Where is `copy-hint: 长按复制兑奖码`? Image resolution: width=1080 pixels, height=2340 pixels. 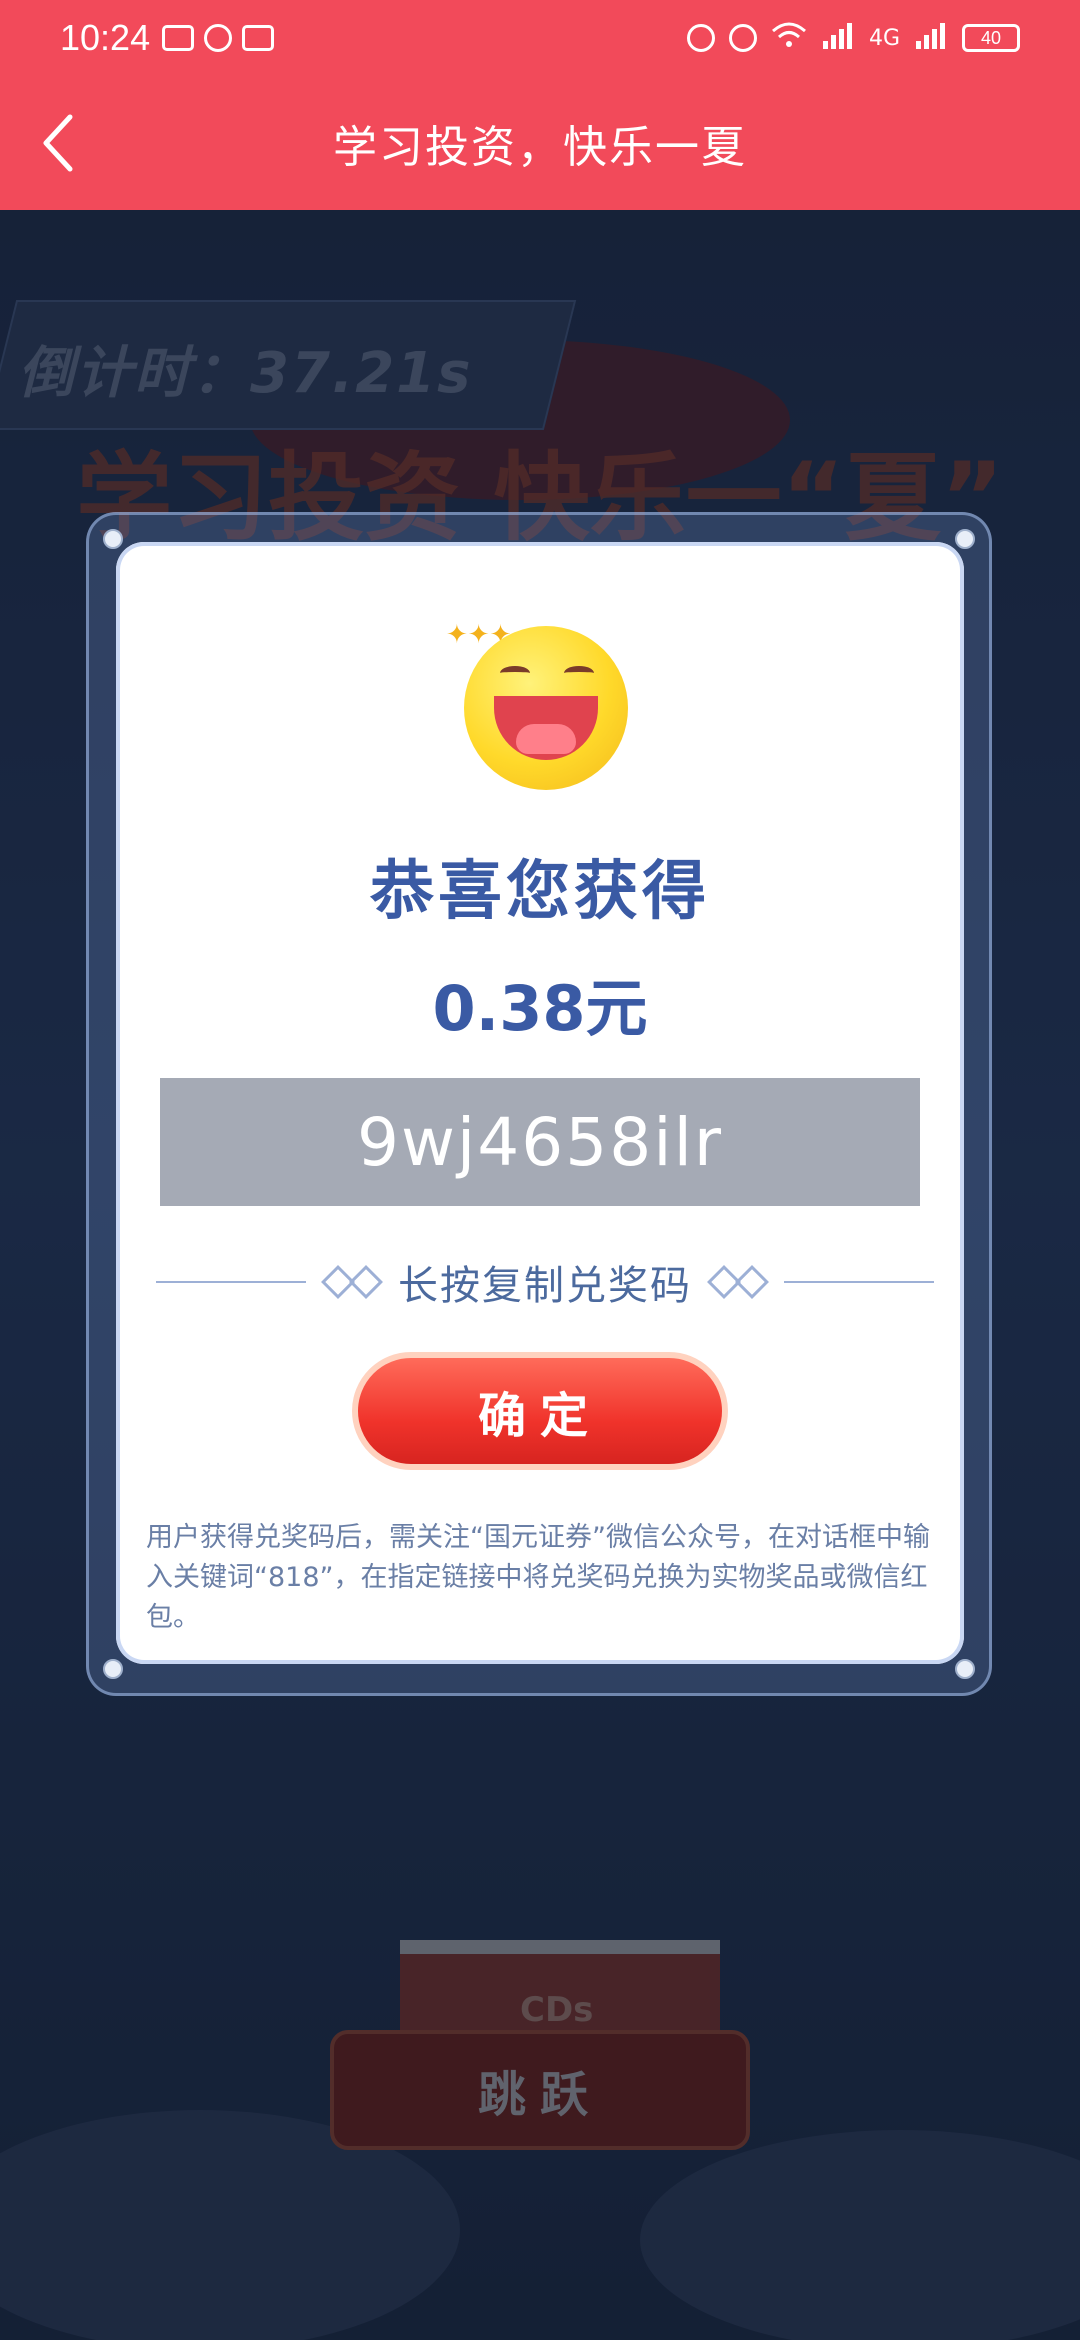
copy-hint: 长按复制兑奖码 is located at coordinates (545, 1286).